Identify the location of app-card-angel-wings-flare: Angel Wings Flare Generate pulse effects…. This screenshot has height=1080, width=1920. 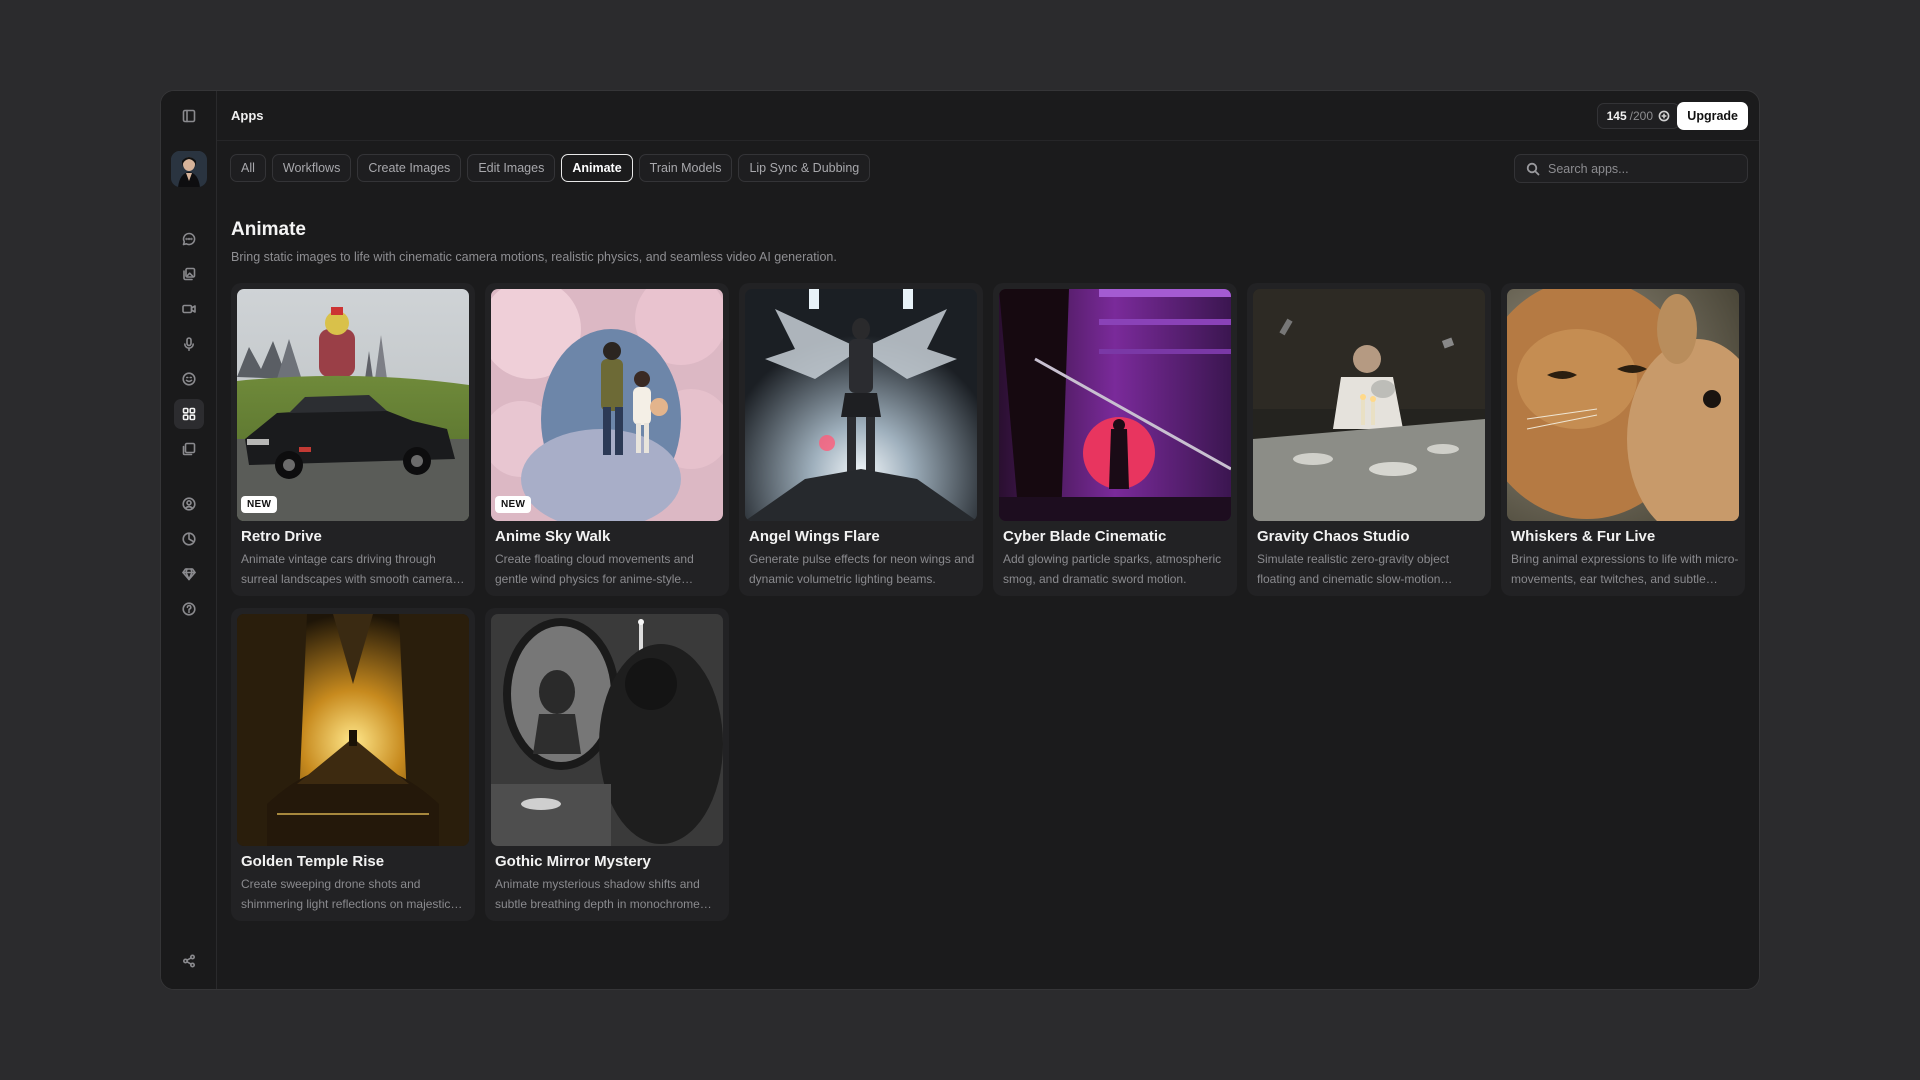
(861, 439).